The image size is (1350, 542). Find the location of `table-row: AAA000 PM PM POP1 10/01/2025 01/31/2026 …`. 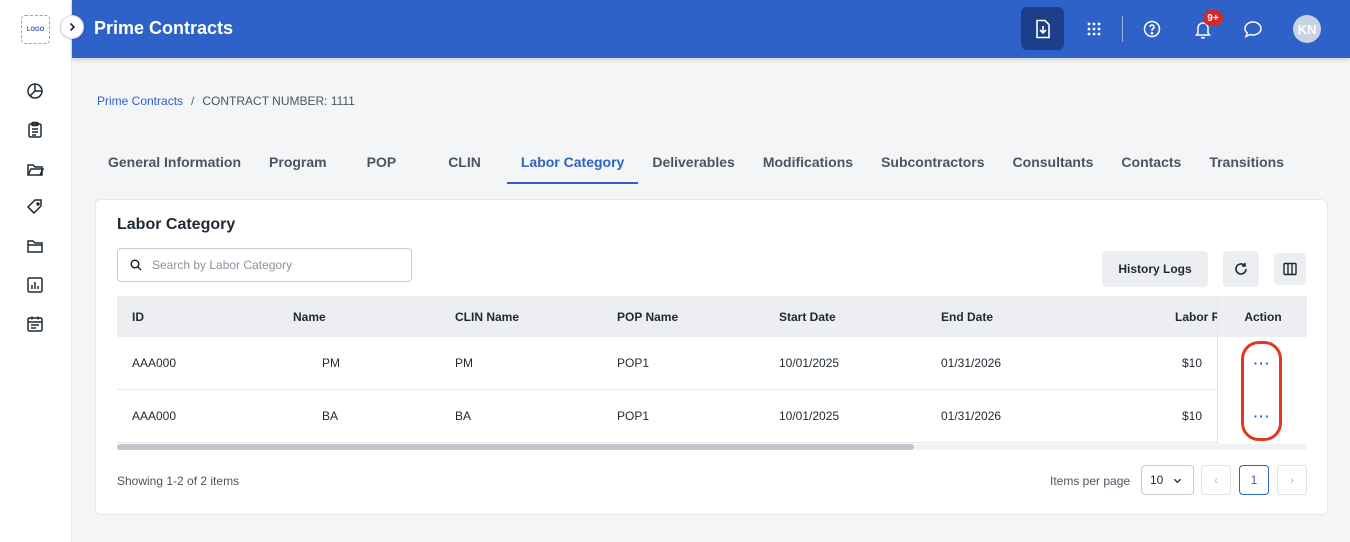

table-row: AAA000 PM PM POP1 10/01/2025 01/31/2026 … is located at coordinates (712, 363).